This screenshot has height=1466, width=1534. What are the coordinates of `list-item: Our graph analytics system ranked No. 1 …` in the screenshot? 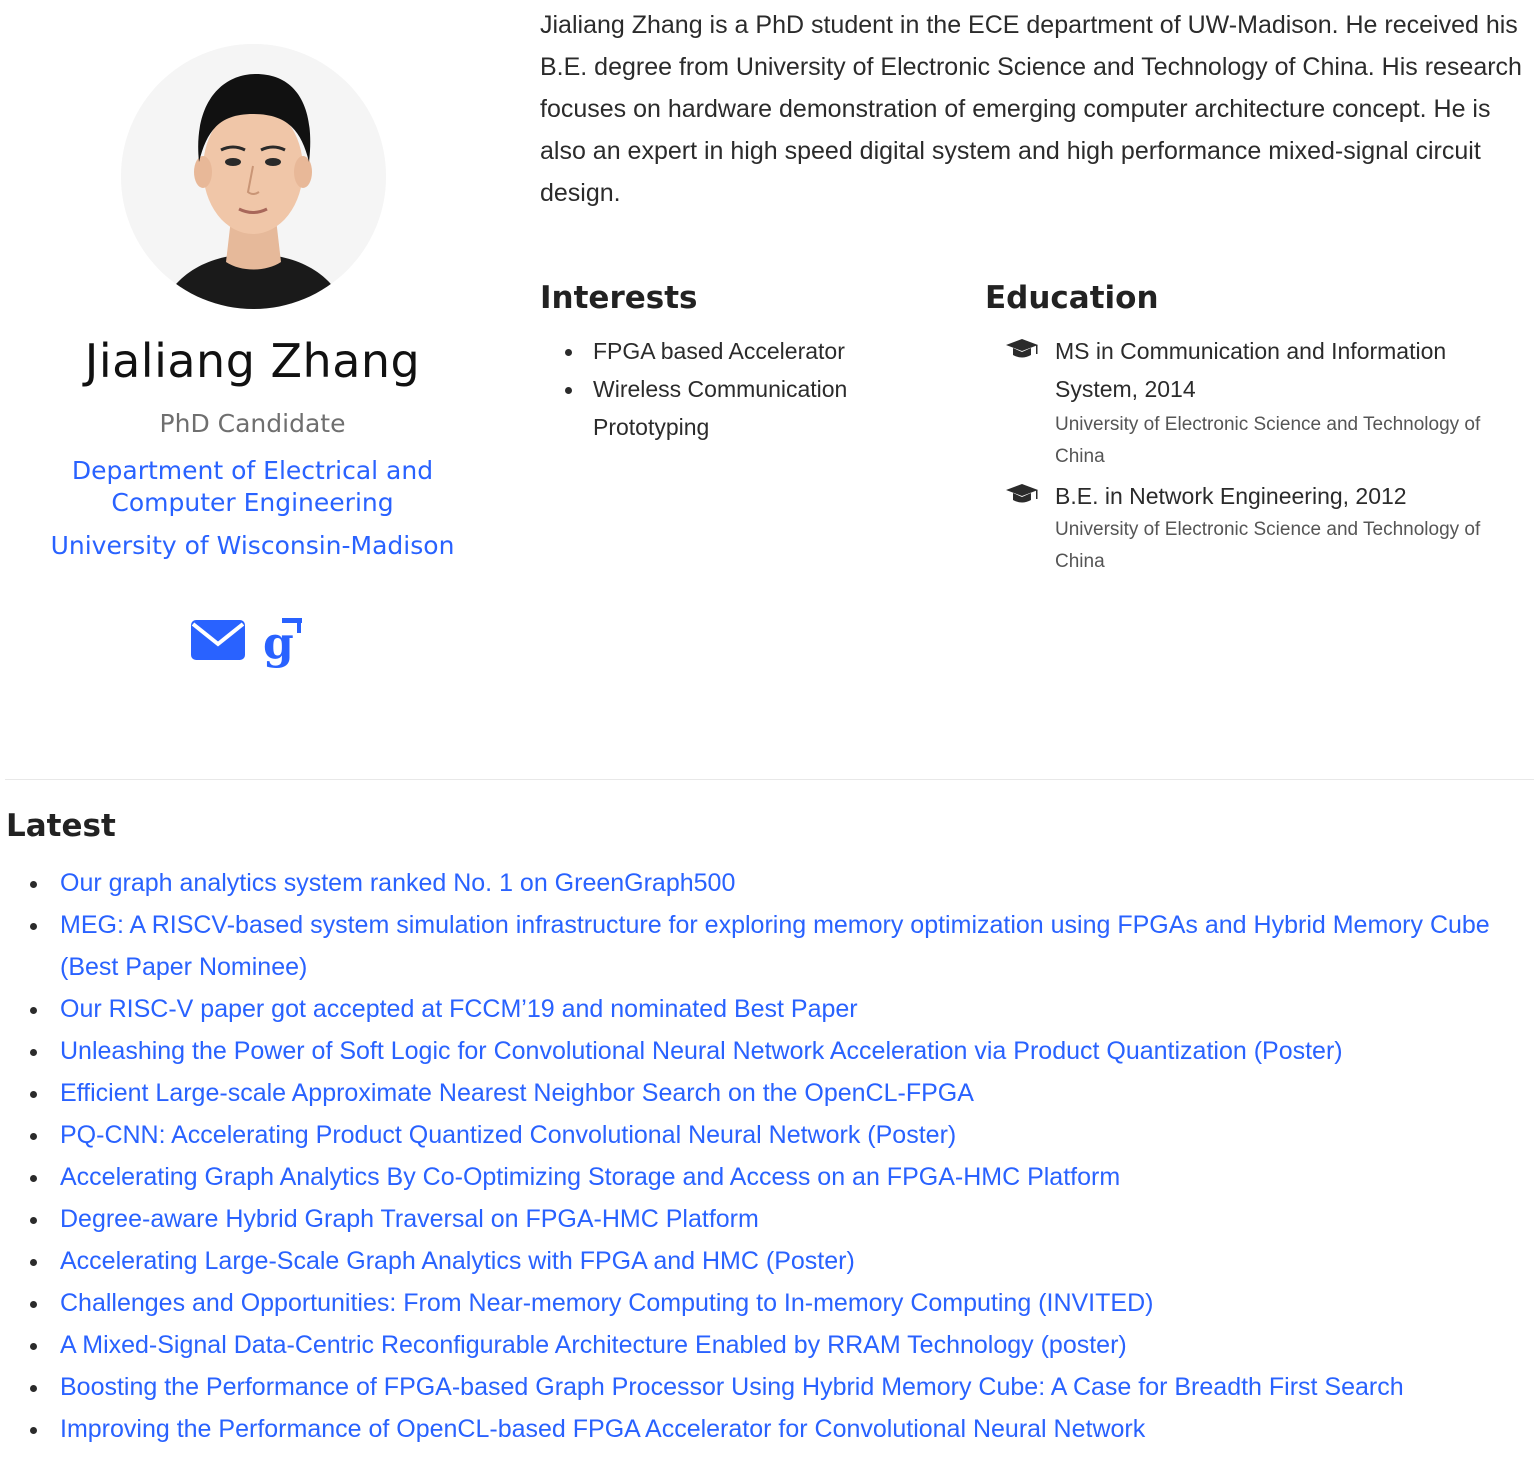 It's located at (775, 883).